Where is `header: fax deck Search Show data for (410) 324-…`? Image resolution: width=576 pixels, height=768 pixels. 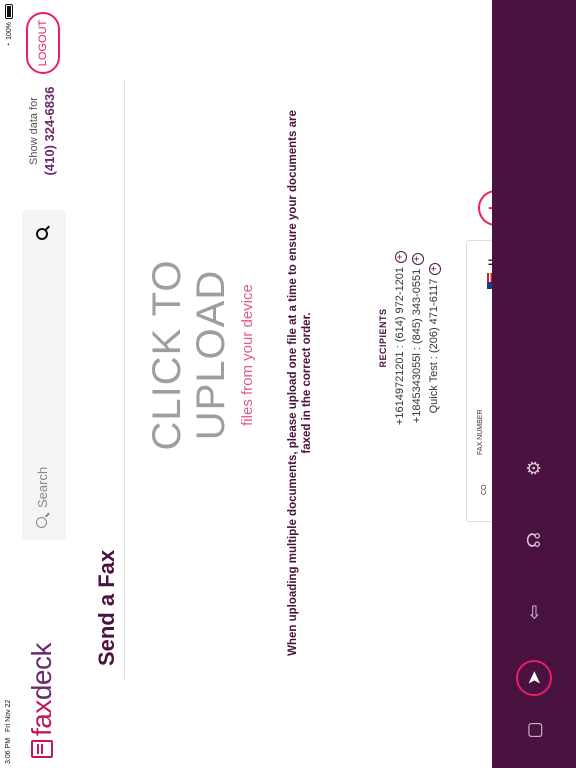 header: fax deck Search Show data for (410) 324-… is located at coordinates (51, 384).